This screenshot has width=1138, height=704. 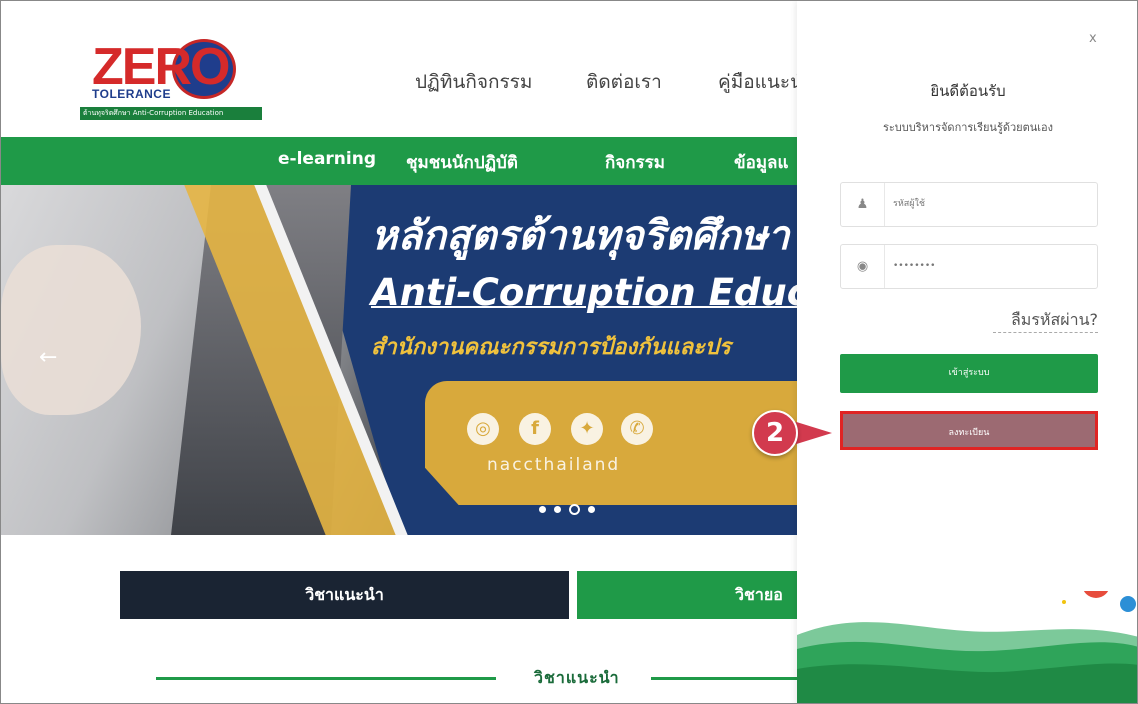 I want to click on menu-item-community: ชุมชนนักปฏิบัติ, so click(x=462, y=162).